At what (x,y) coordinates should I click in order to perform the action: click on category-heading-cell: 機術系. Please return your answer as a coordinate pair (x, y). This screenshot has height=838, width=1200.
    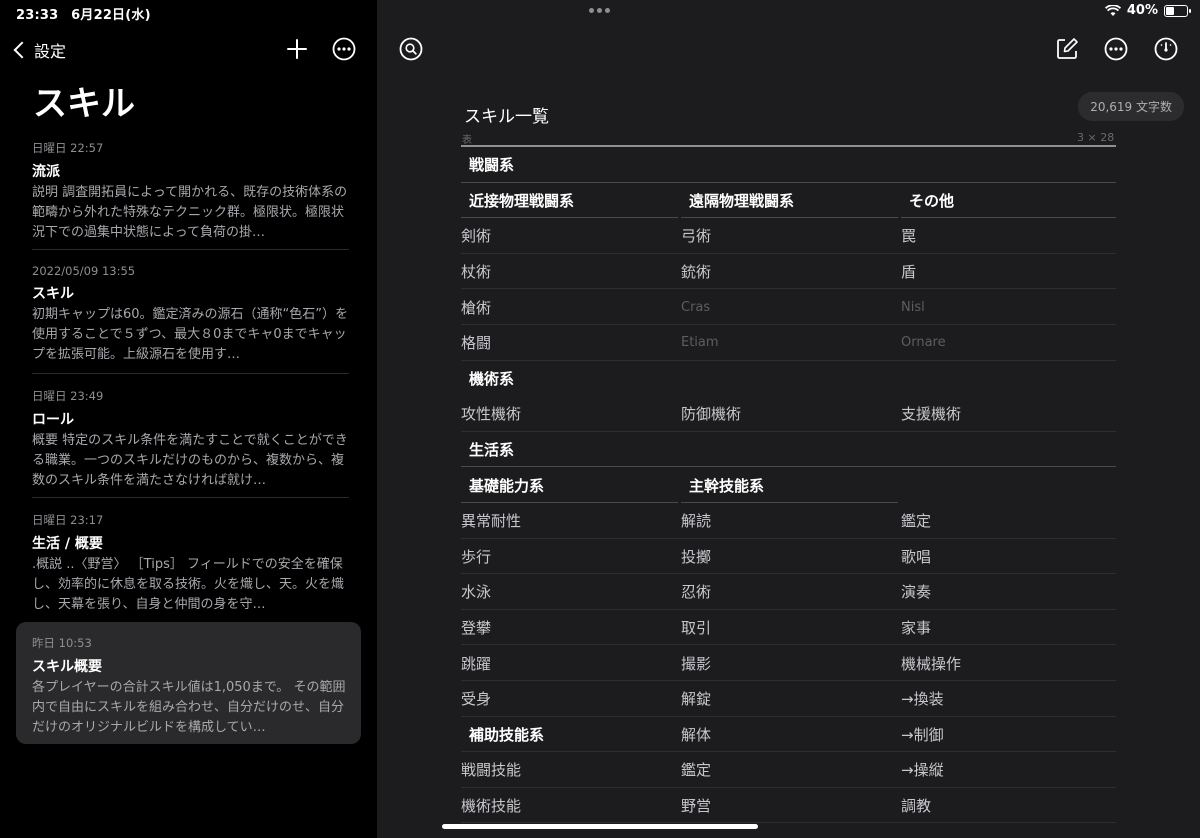
    Looking at the image, I should click on (569, 379).